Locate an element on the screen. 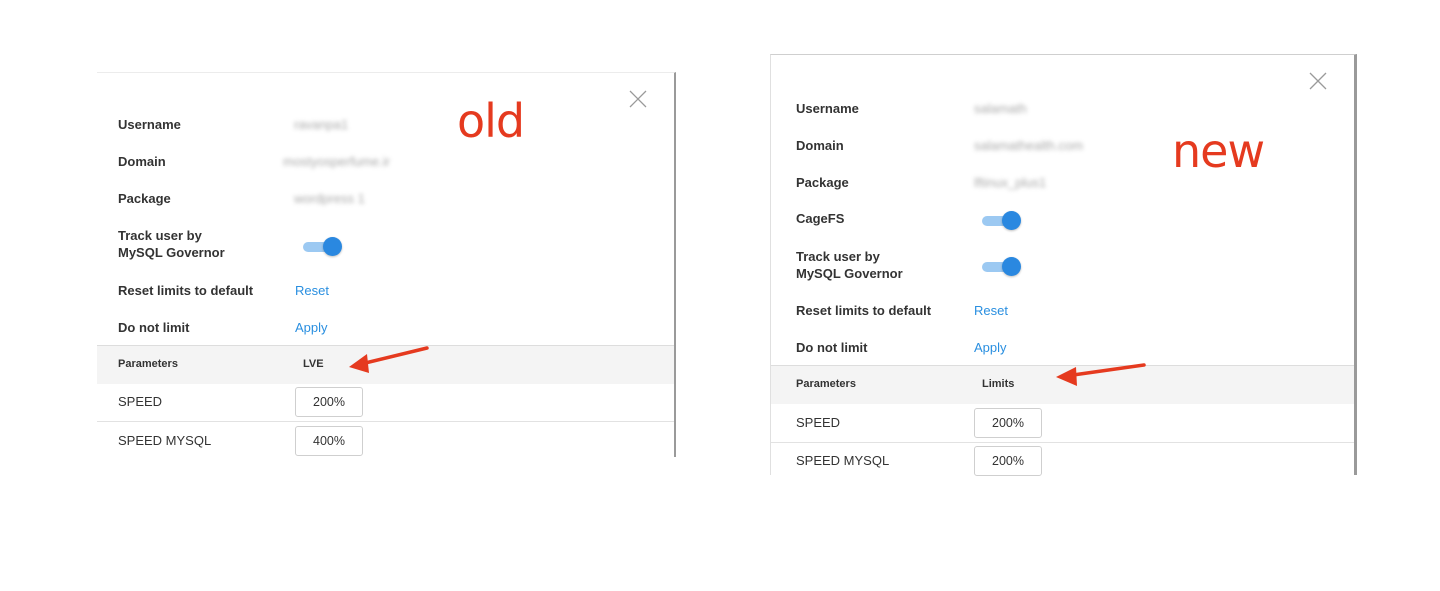 Image resolution: width=1440 pixels, height=591 pixels. package-value: wordpress 1 is located at coordinates (329, 198).